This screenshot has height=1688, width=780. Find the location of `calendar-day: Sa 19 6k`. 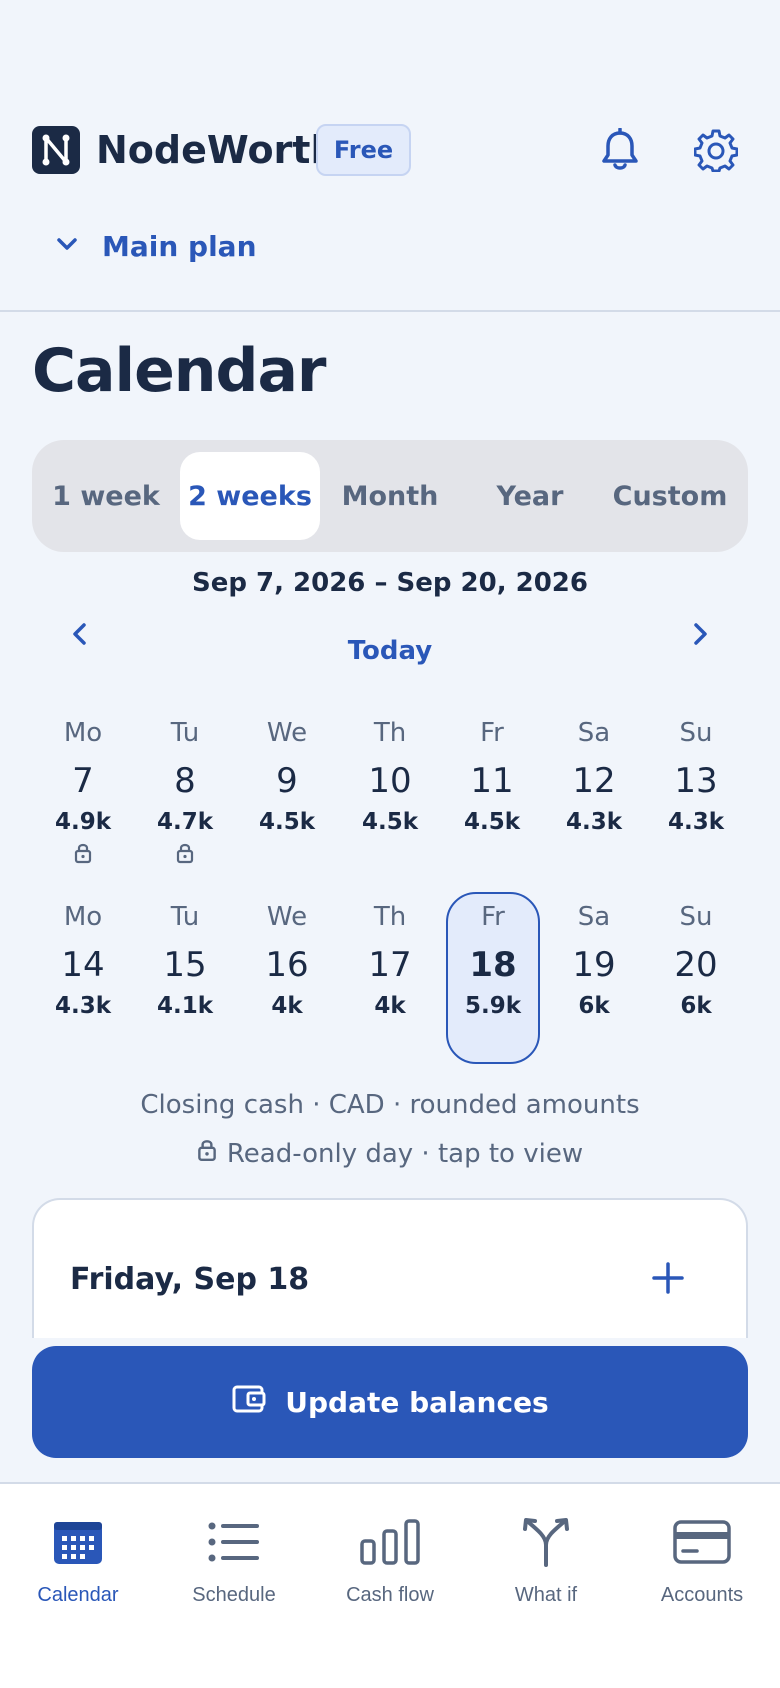

calendar-day: Sa 19 6k is located at coordinates (594, 961).